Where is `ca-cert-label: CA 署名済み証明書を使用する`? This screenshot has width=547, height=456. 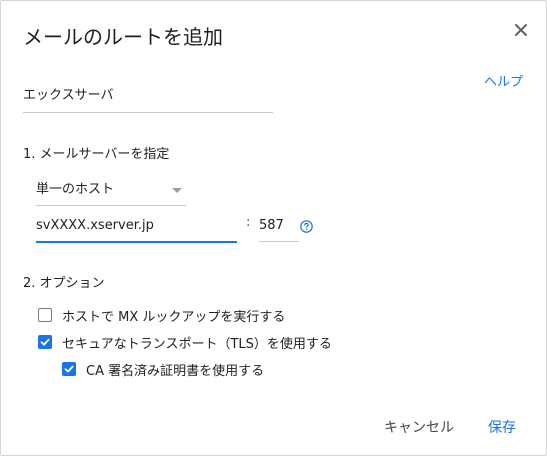 ca-cert-label: CA 署名済み証明書を使用する is located at coordinates (175, 371).